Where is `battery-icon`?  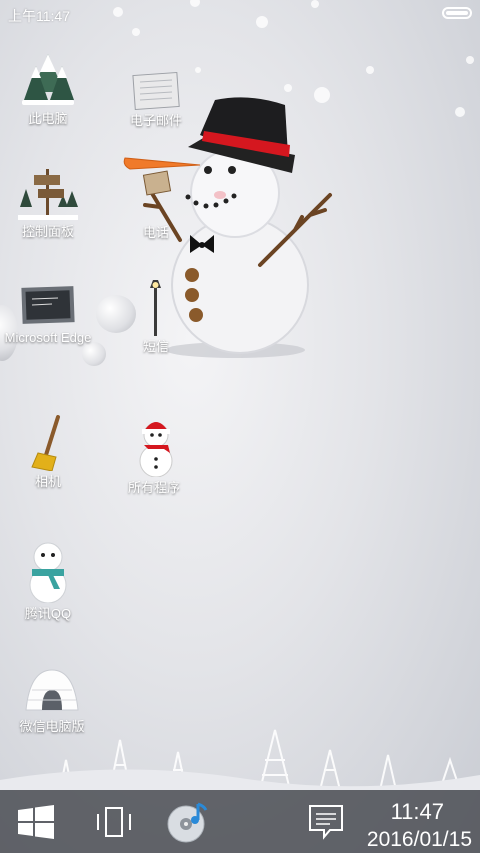 battery-icon is located at coordinates (457, 13).